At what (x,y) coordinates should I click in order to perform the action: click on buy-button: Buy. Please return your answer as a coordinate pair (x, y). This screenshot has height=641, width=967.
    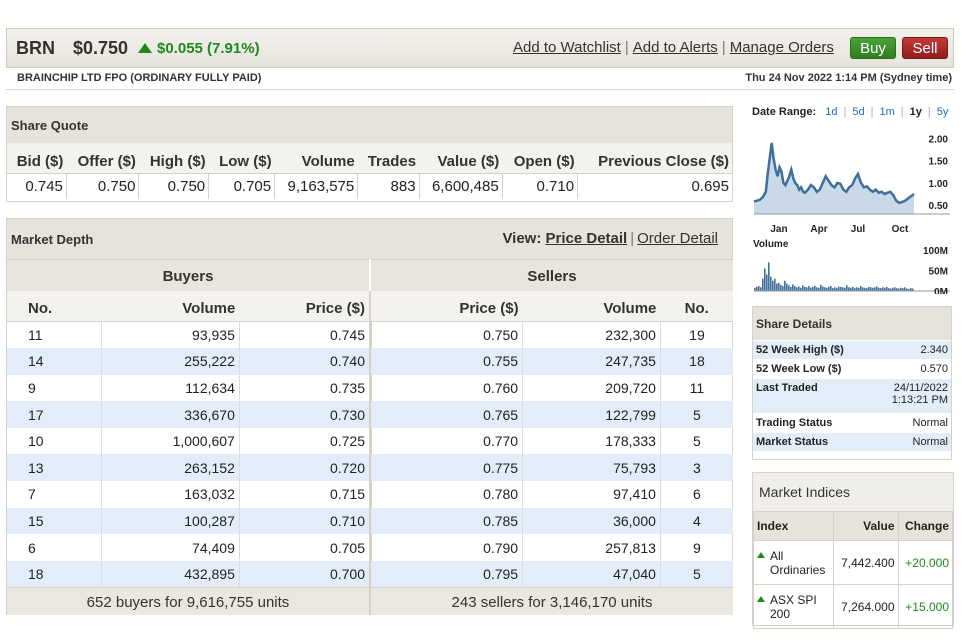
    Looking at the image, I should click on (873, 48).